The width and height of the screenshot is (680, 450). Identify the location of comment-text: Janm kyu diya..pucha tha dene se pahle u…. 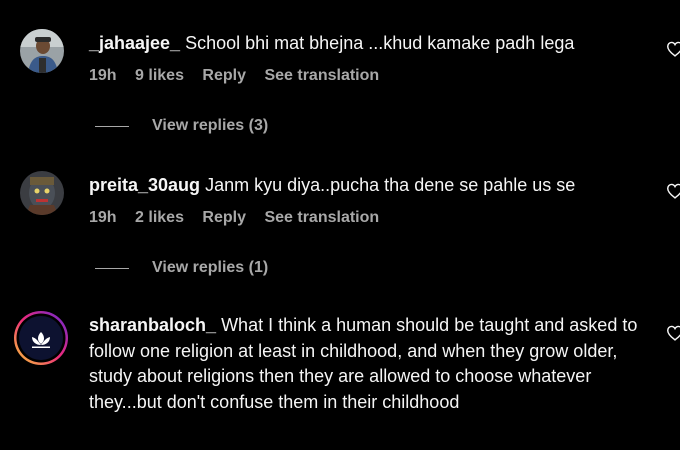
(390, 185).